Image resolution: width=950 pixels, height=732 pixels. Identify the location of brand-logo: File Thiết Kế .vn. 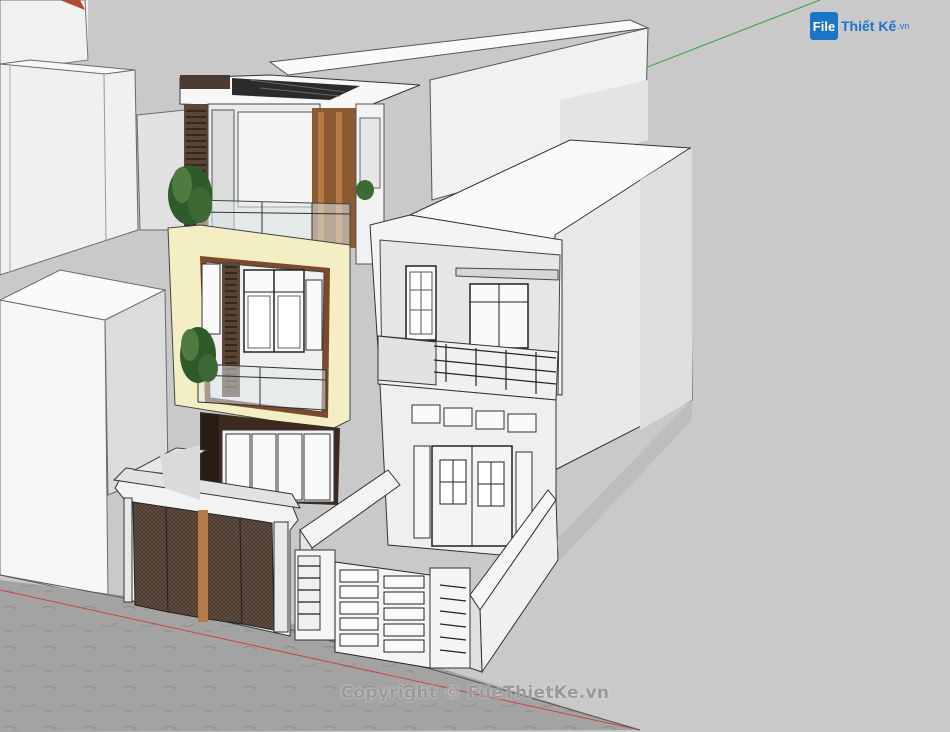
(865, 26).